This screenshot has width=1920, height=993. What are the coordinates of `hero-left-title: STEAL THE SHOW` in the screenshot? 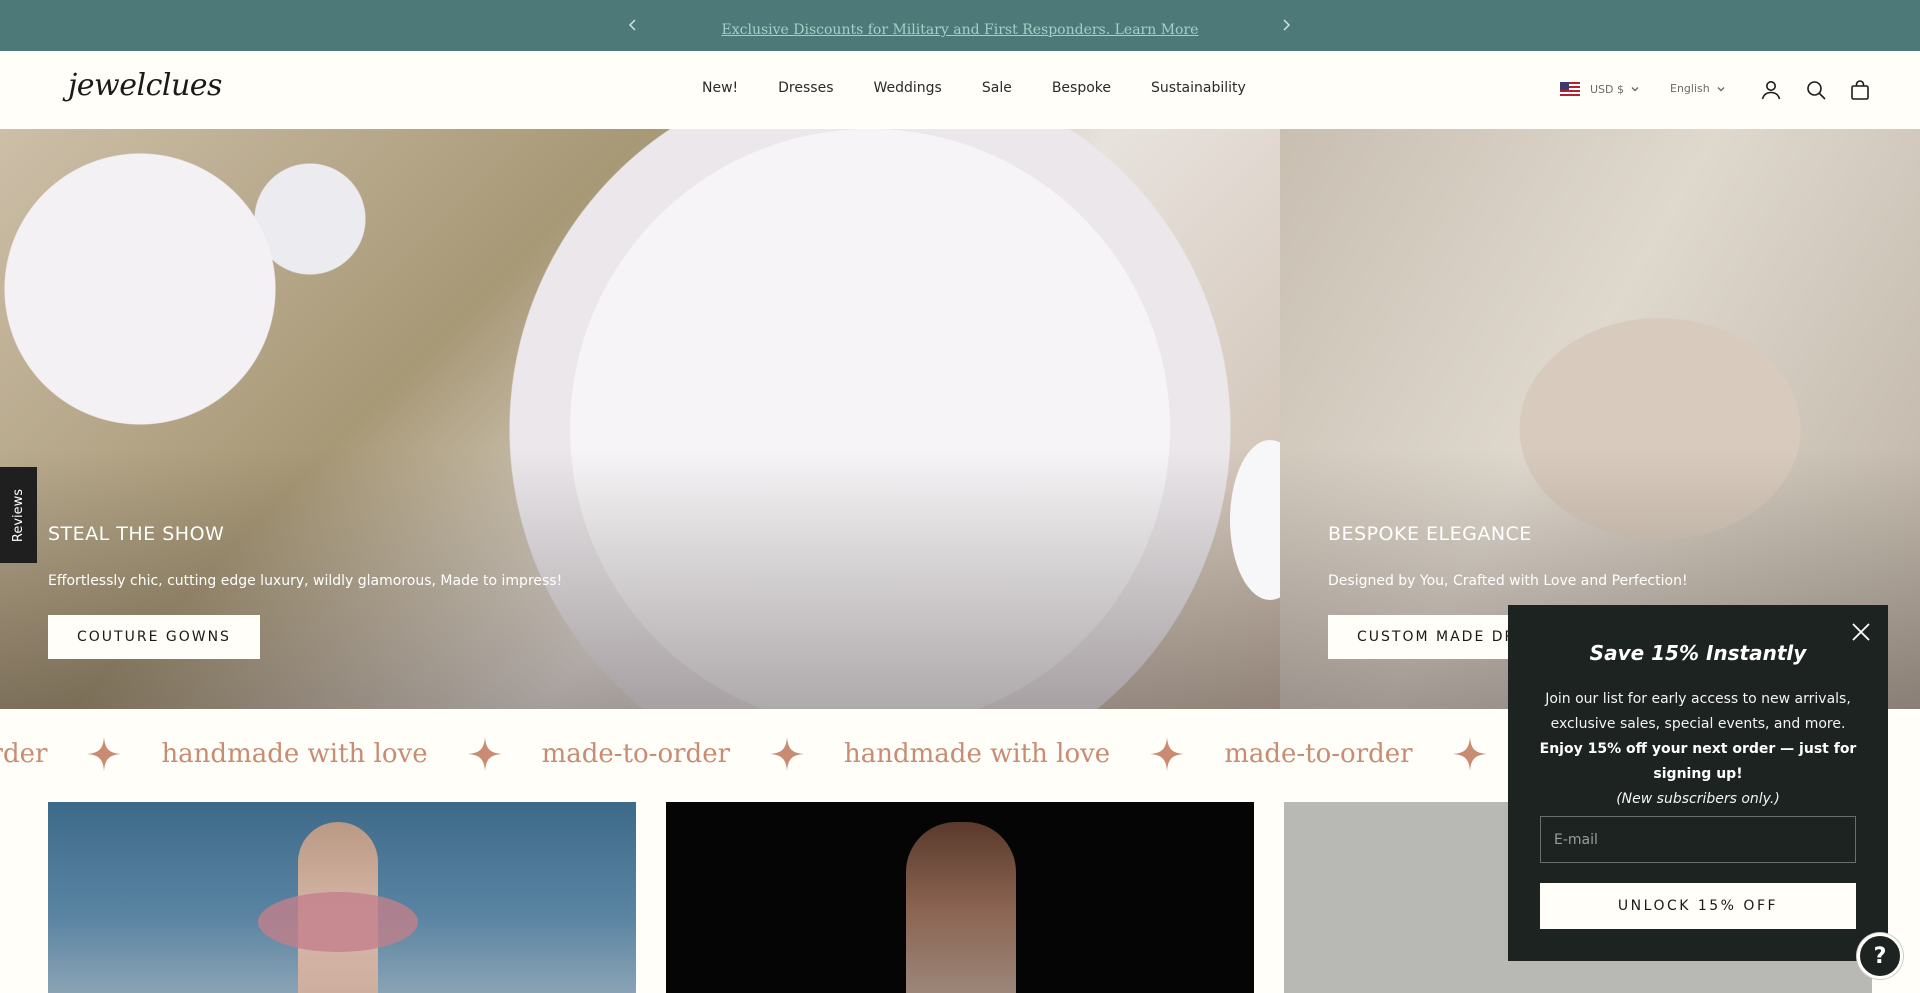 It's located at (136, 534).